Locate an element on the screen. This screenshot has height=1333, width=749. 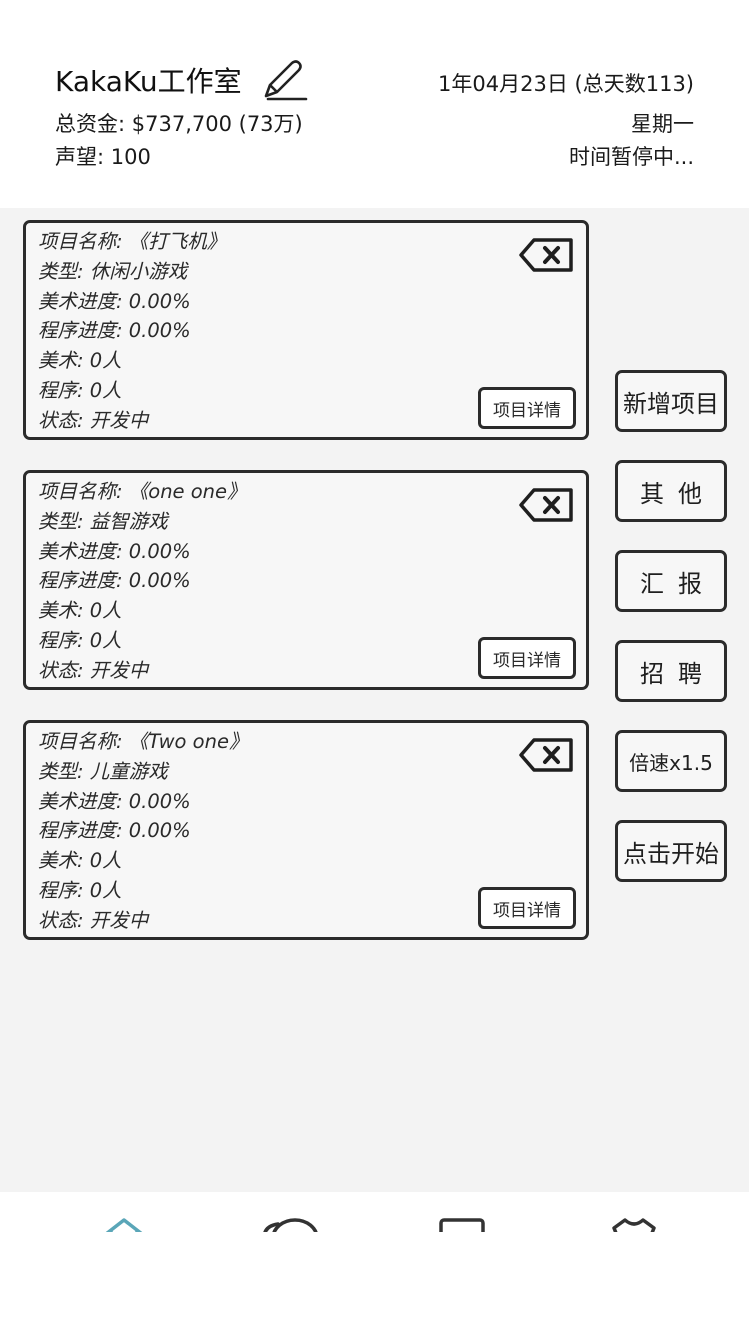
studio-name: KakaKu工作室 is located at coordinates (148, 81).